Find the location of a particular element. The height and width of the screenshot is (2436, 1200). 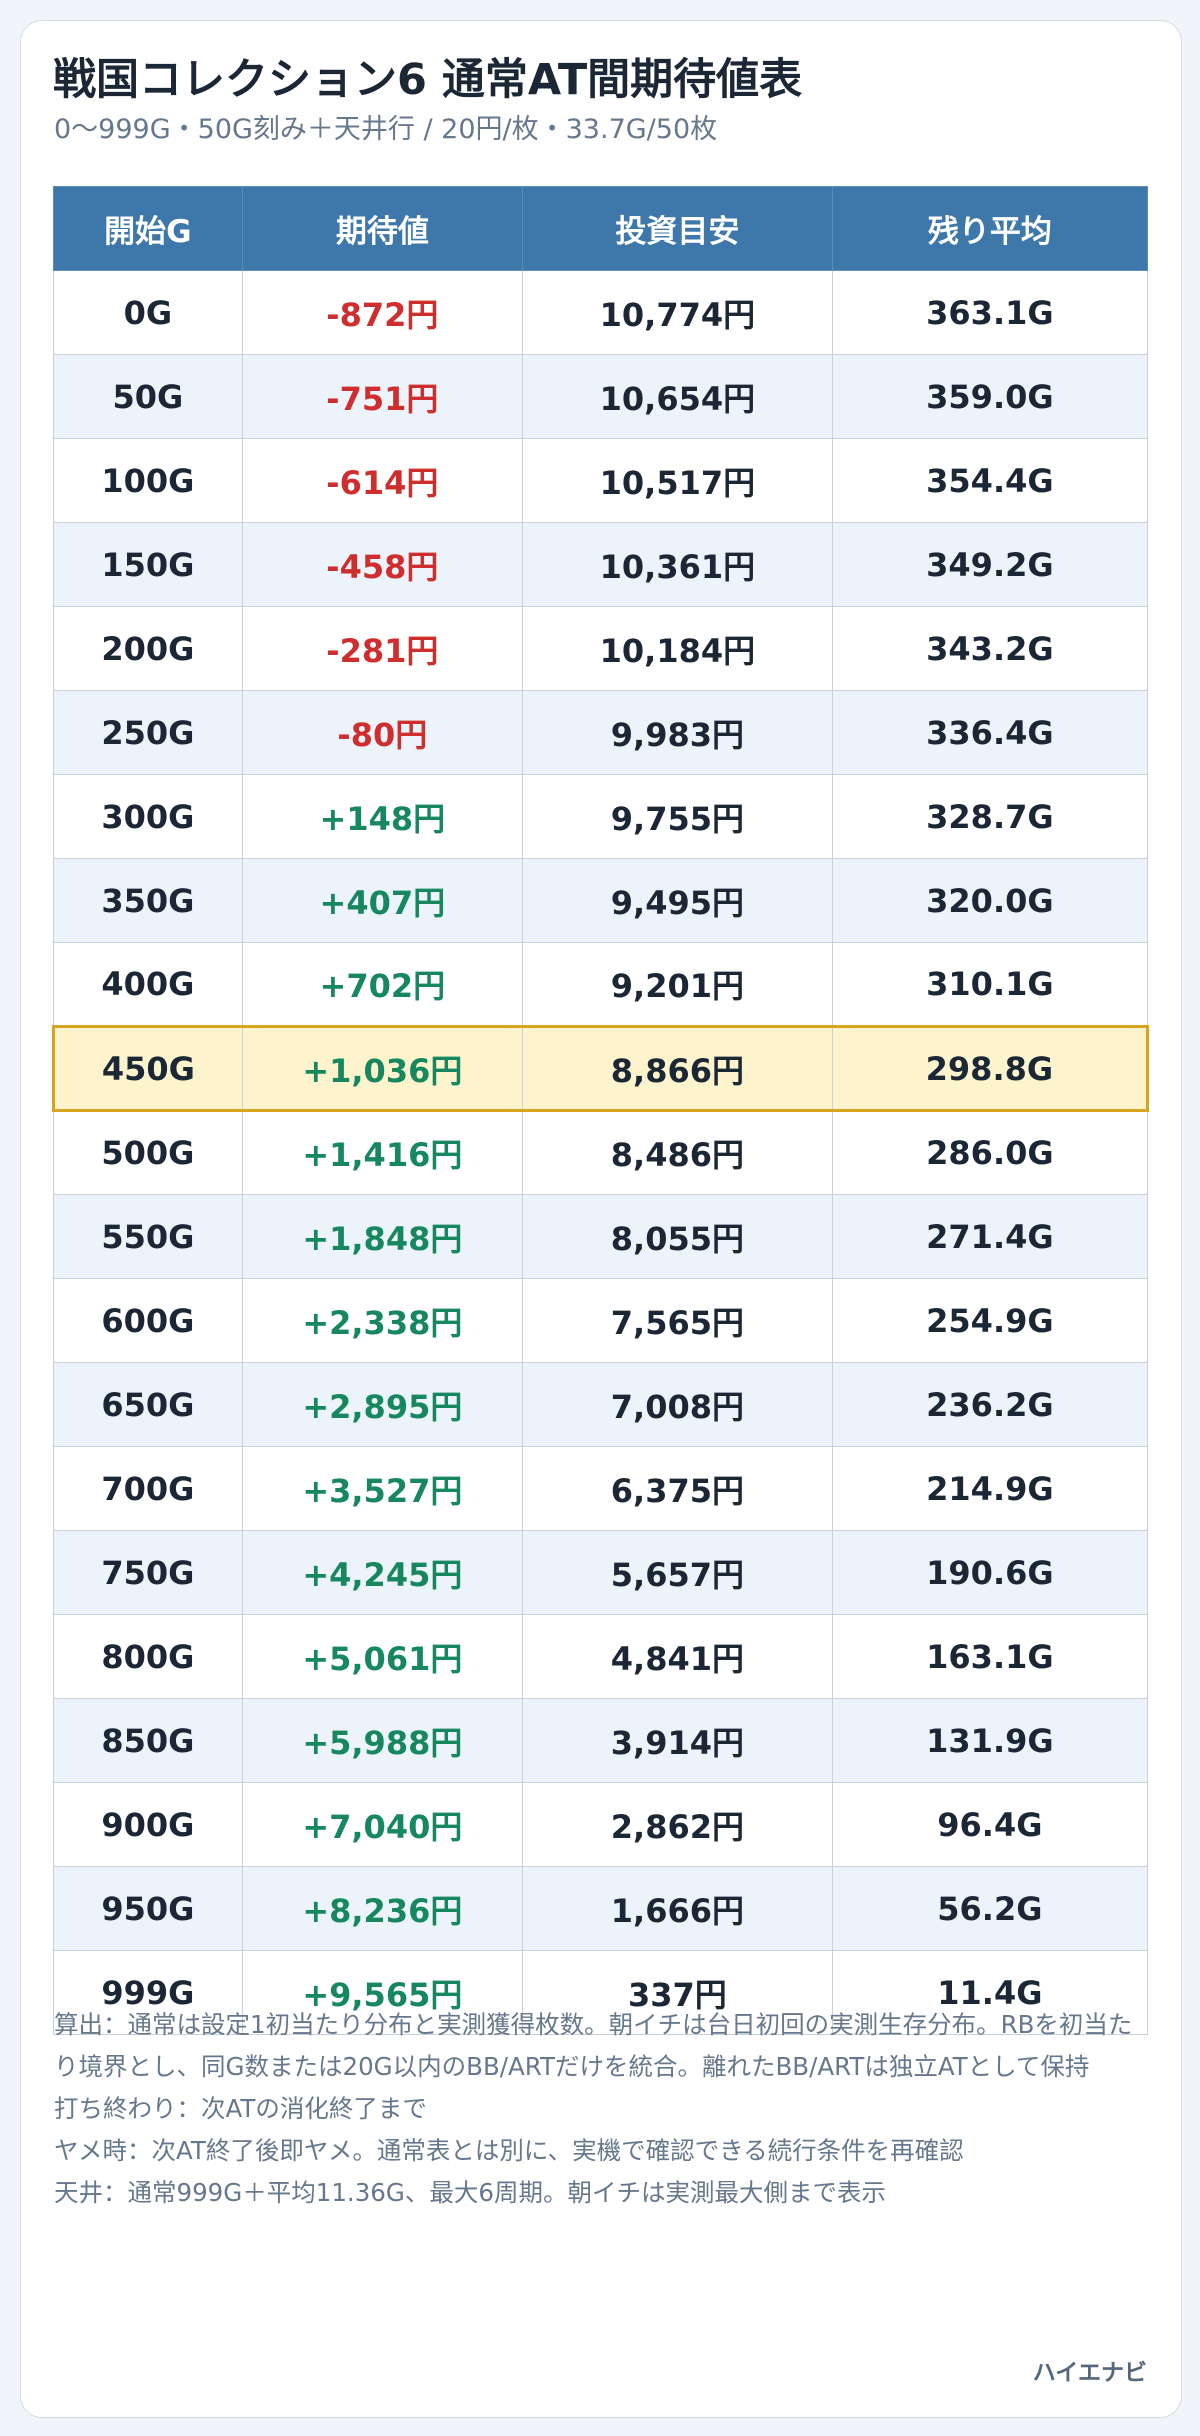

cell-remaining: 190.6G is located at coordinates (990, 1572).